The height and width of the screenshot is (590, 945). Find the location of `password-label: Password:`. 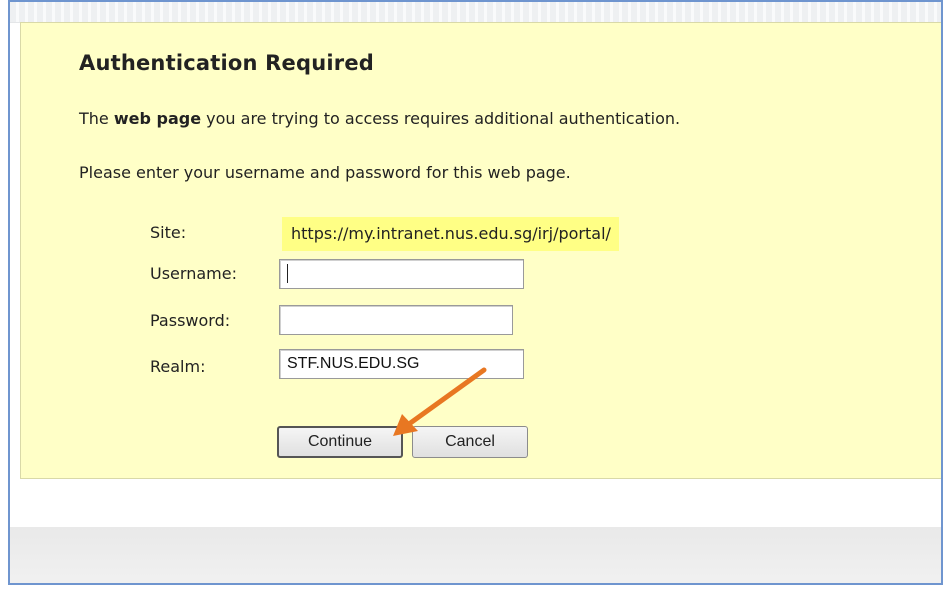

password-label: Password: is located at coordinates (190, 320).